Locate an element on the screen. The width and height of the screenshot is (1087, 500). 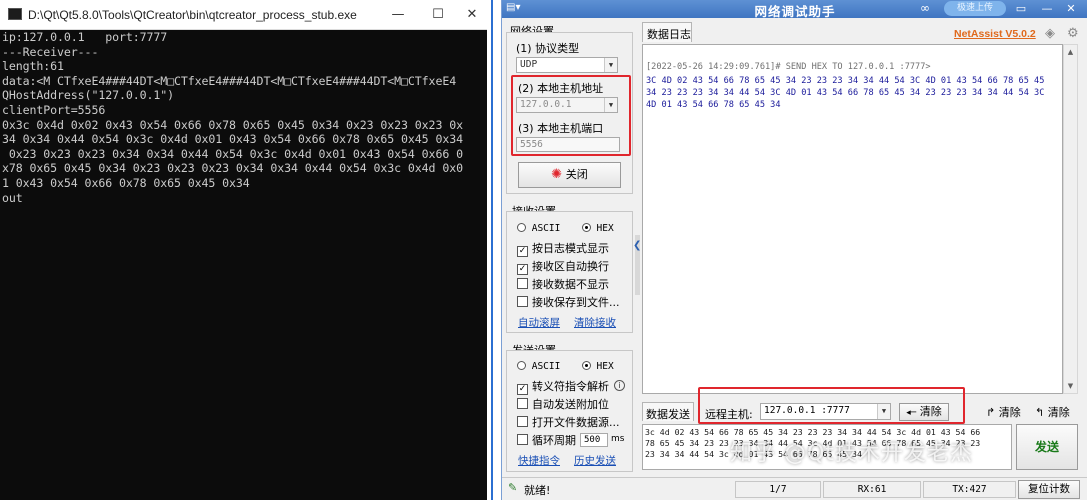
clear-log-label: 清除 is located at coordinates (1009, 412).